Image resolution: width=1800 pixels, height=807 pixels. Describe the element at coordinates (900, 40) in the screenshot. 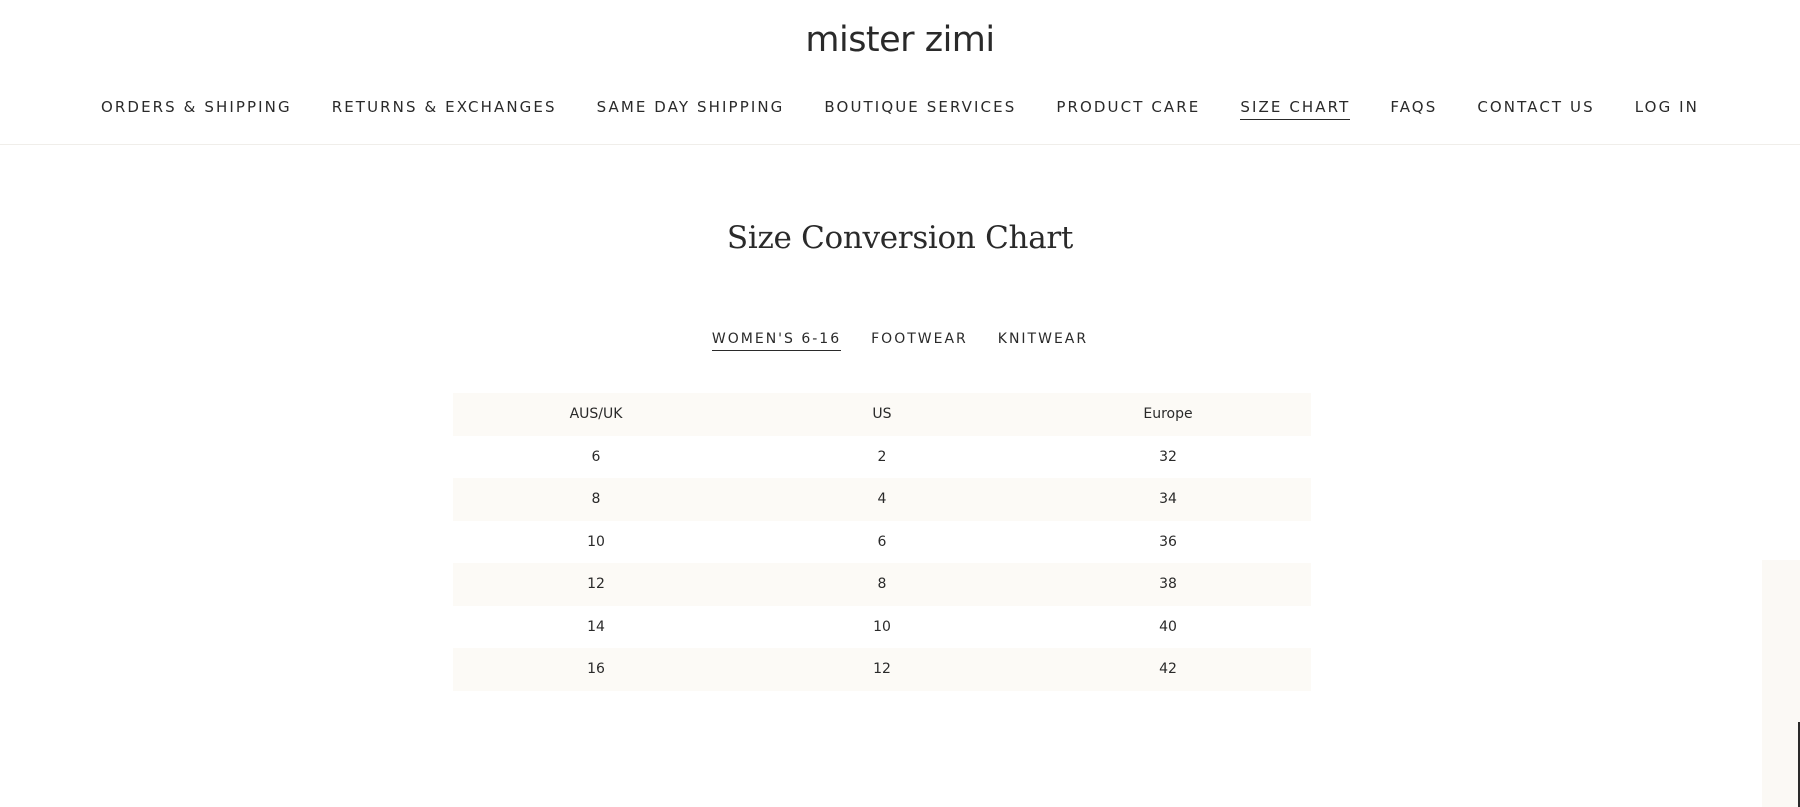

I see `brand-logo: mister zimi` at that location.